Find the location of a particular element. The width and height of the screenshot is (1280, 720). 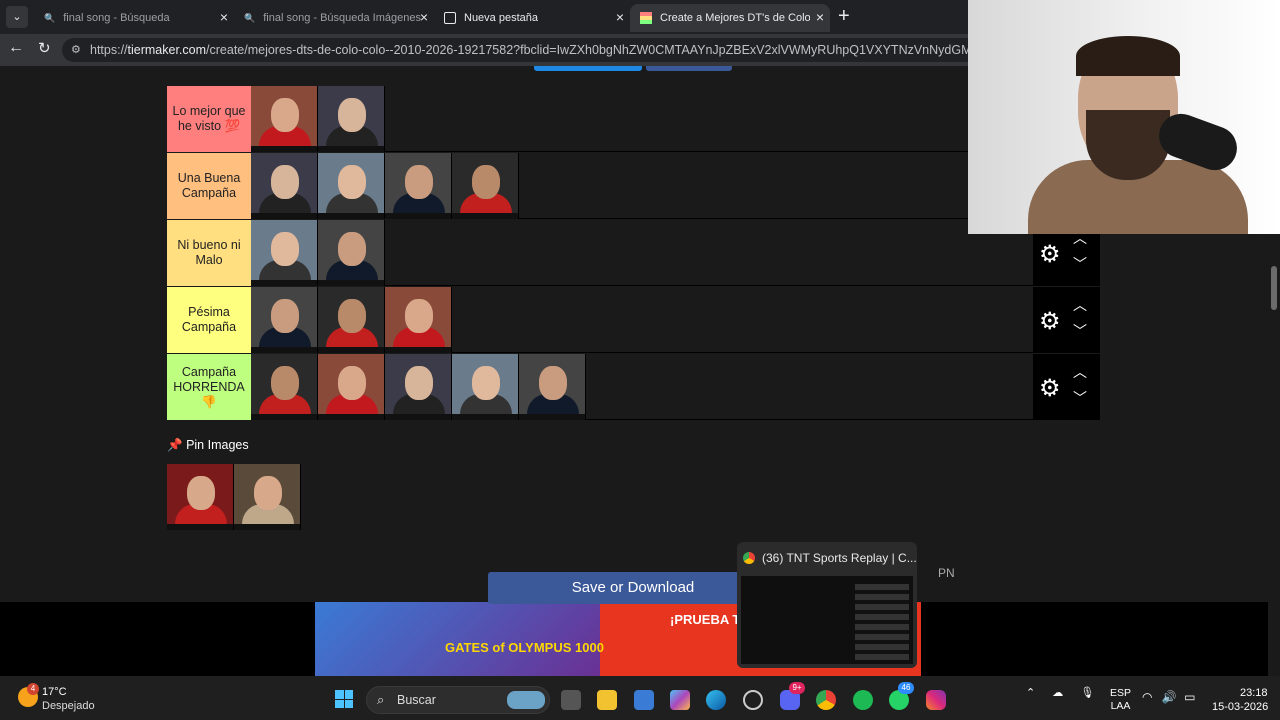

tier-row: Pésima Campaña ⚙ ︿ ﹀ is located at coordinates (633, 320).